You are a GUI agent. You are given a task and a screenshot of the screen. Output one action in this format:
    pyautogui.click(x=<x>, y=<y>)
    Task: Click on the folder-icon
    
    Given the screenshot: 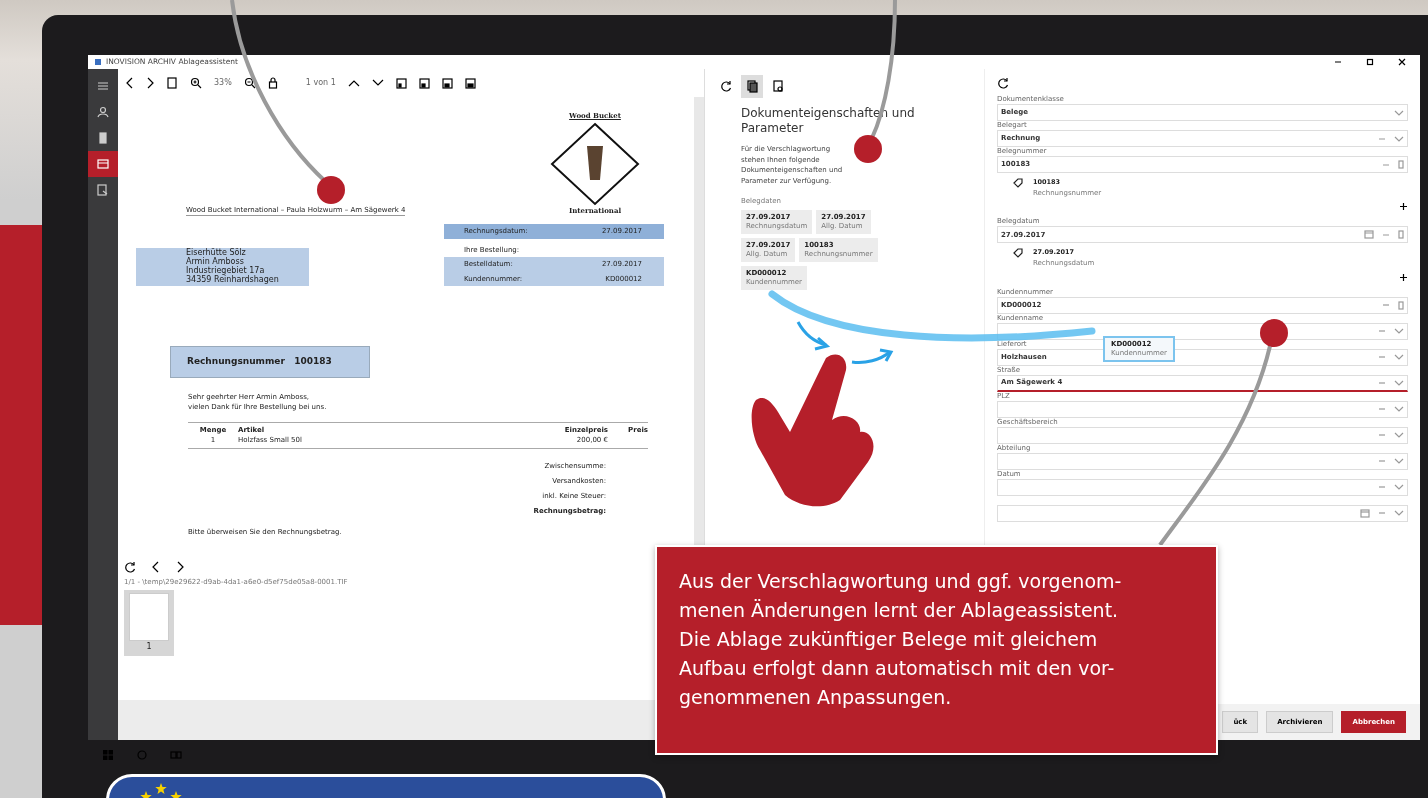 What is the action you would take?
    pyautogui.click(x=103, y=164)
    